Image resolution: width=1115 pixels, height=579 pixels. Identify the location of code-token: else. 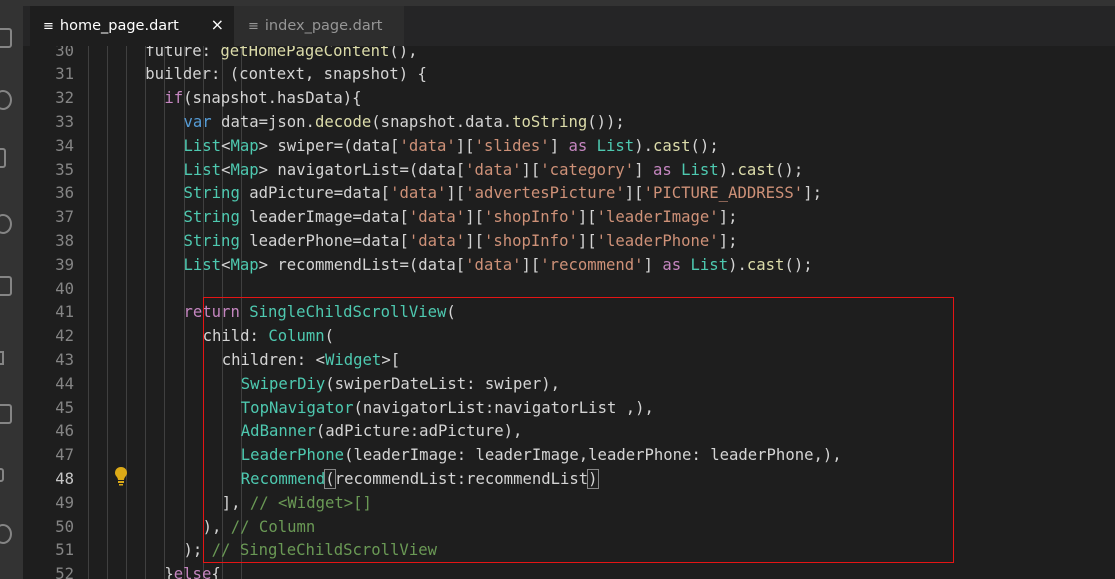
(192, 572).